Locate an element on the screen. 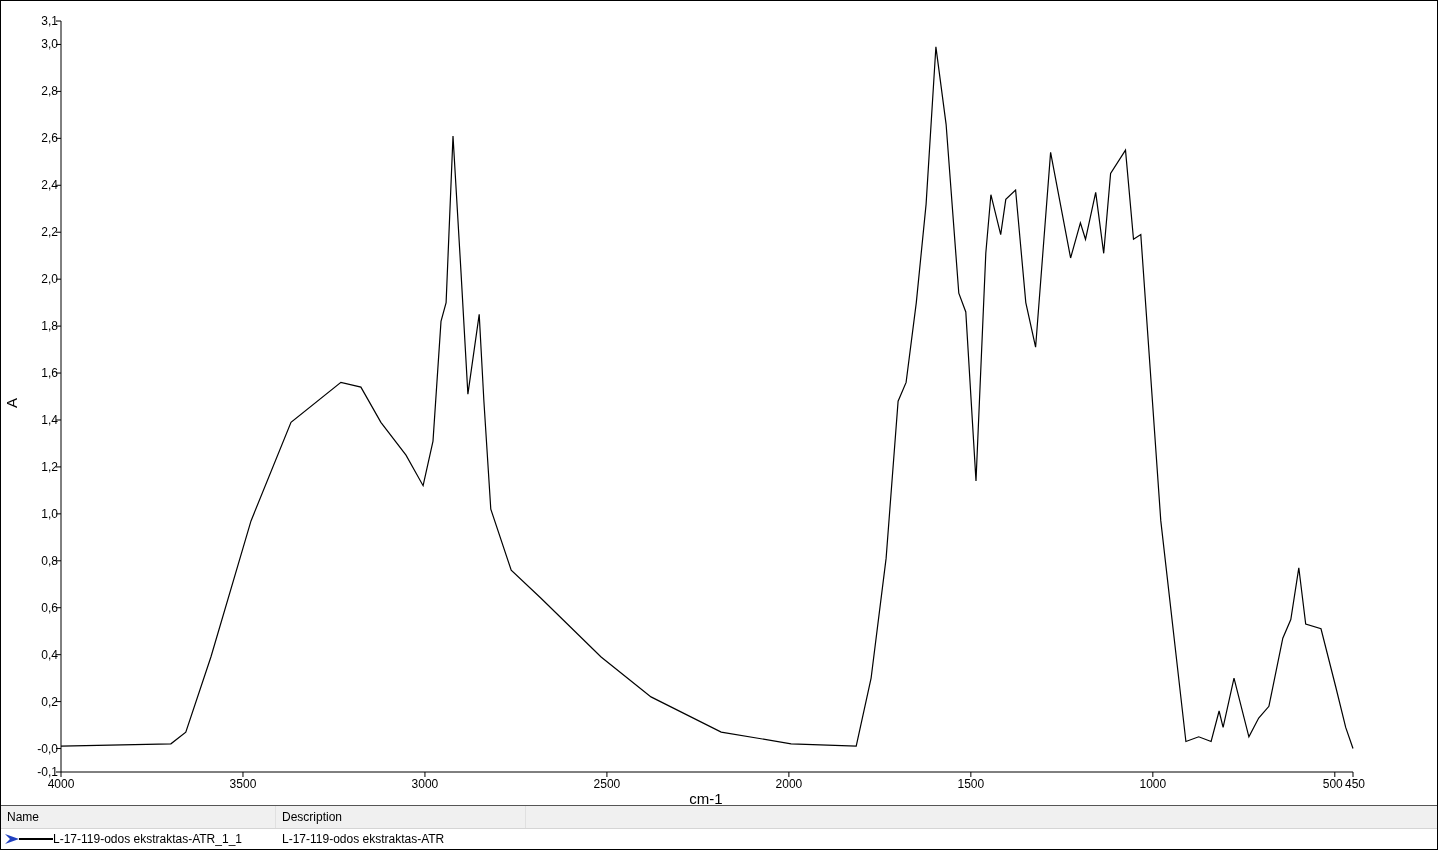 The width and height of the screenshot is (1438, 850). tick-label: -0,0 is located at coordinates (47, 748).